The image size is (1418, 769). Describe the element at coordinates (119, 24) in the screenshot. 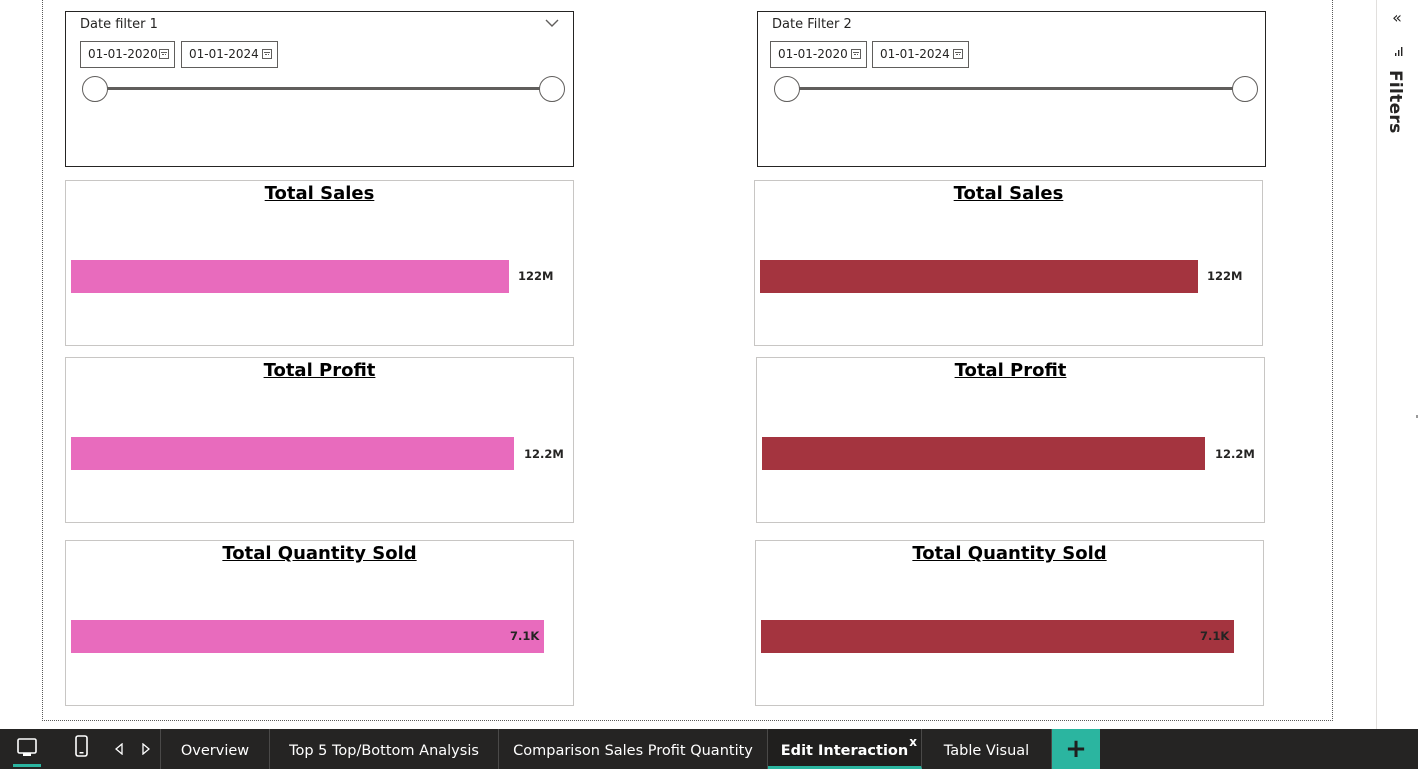

I see `slicer-title: Date filter 1` at that location.